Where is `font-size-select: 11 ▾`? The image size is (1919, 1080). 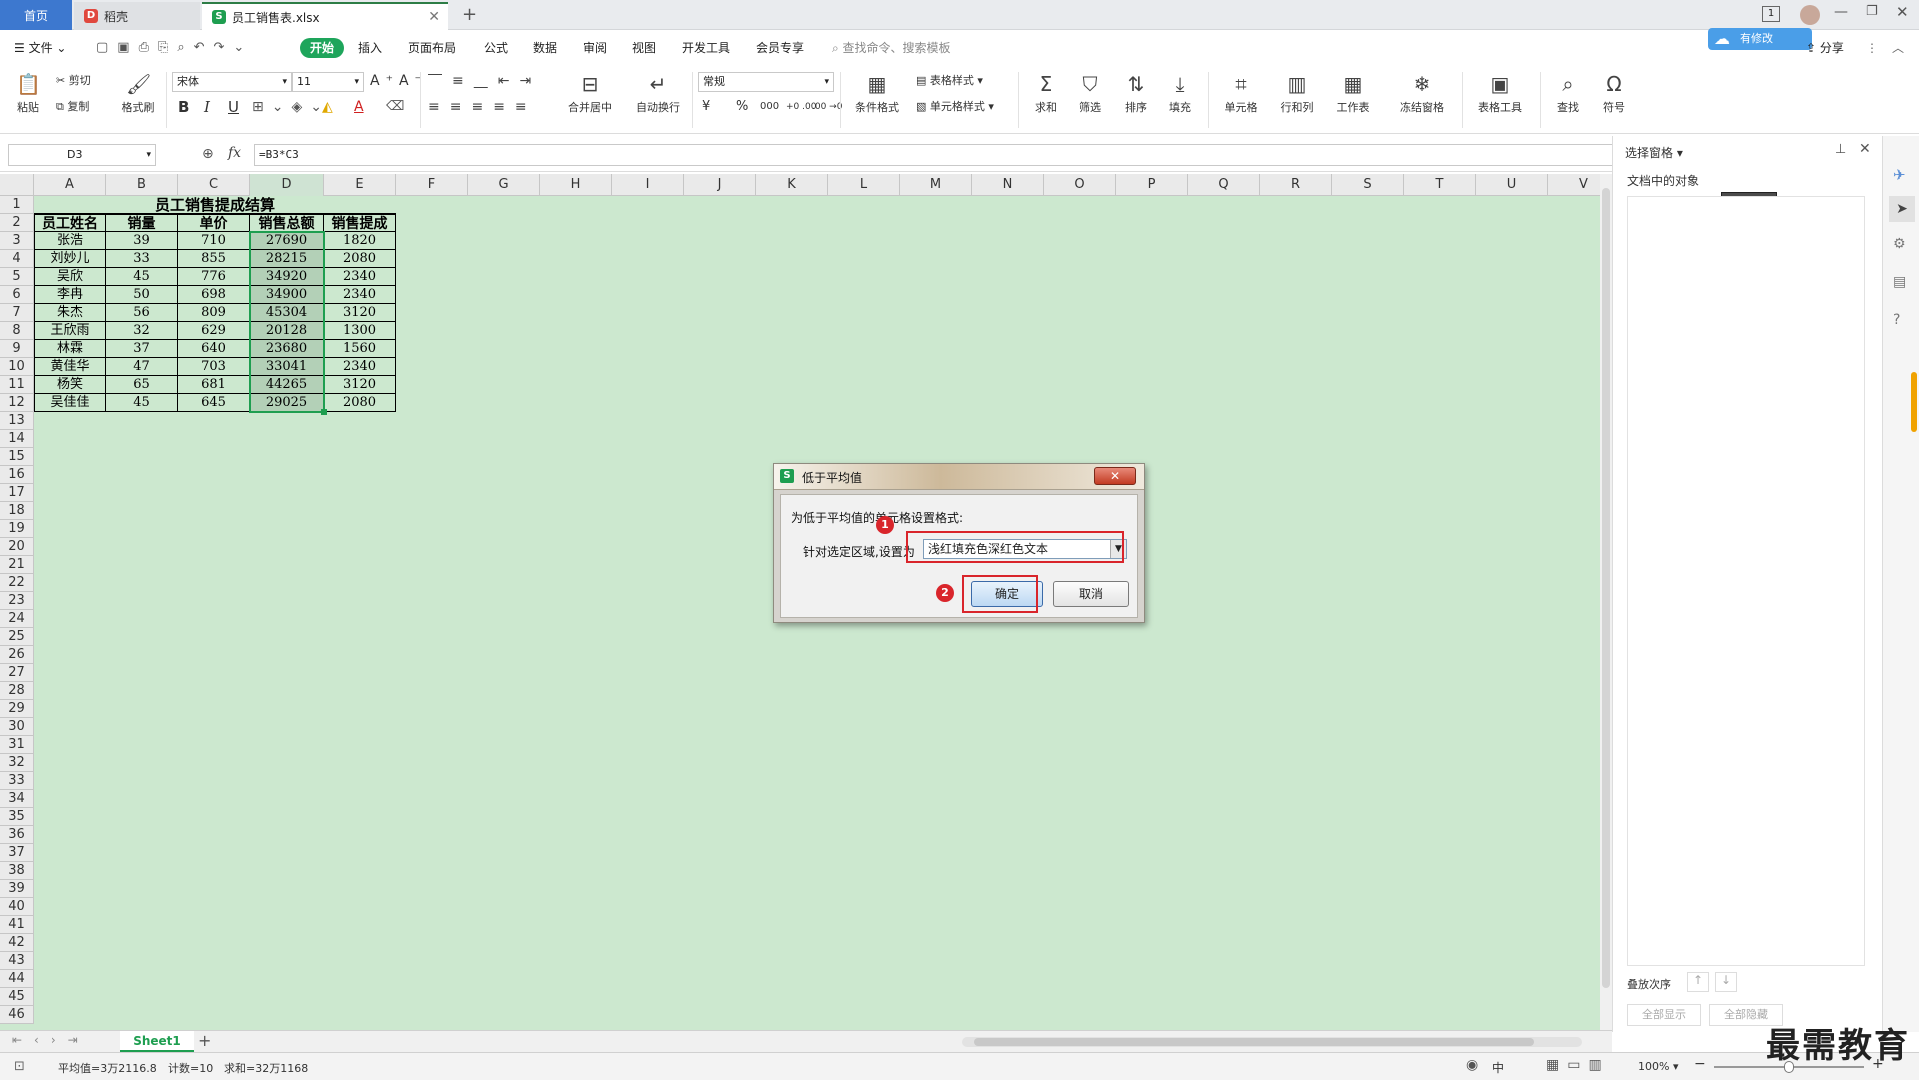
font-size-select: 11 ▾ is located at coordinates (328, 82).